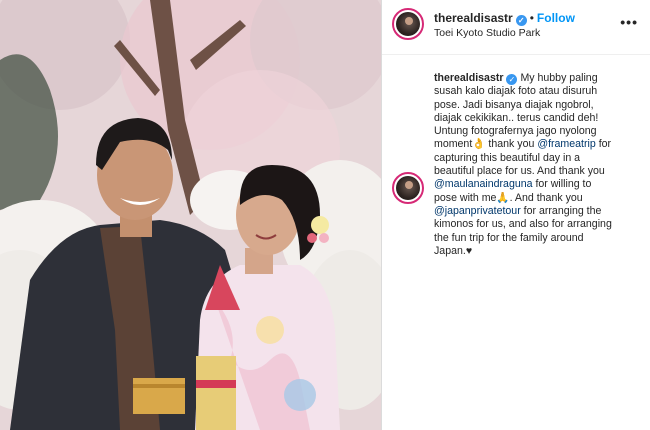 The height and width of the screenshot is (430, 650). What do you see at coordinates (511, 144) in the screenshot?
I see `caption-text: thank you` at bounding box center [511, 144].